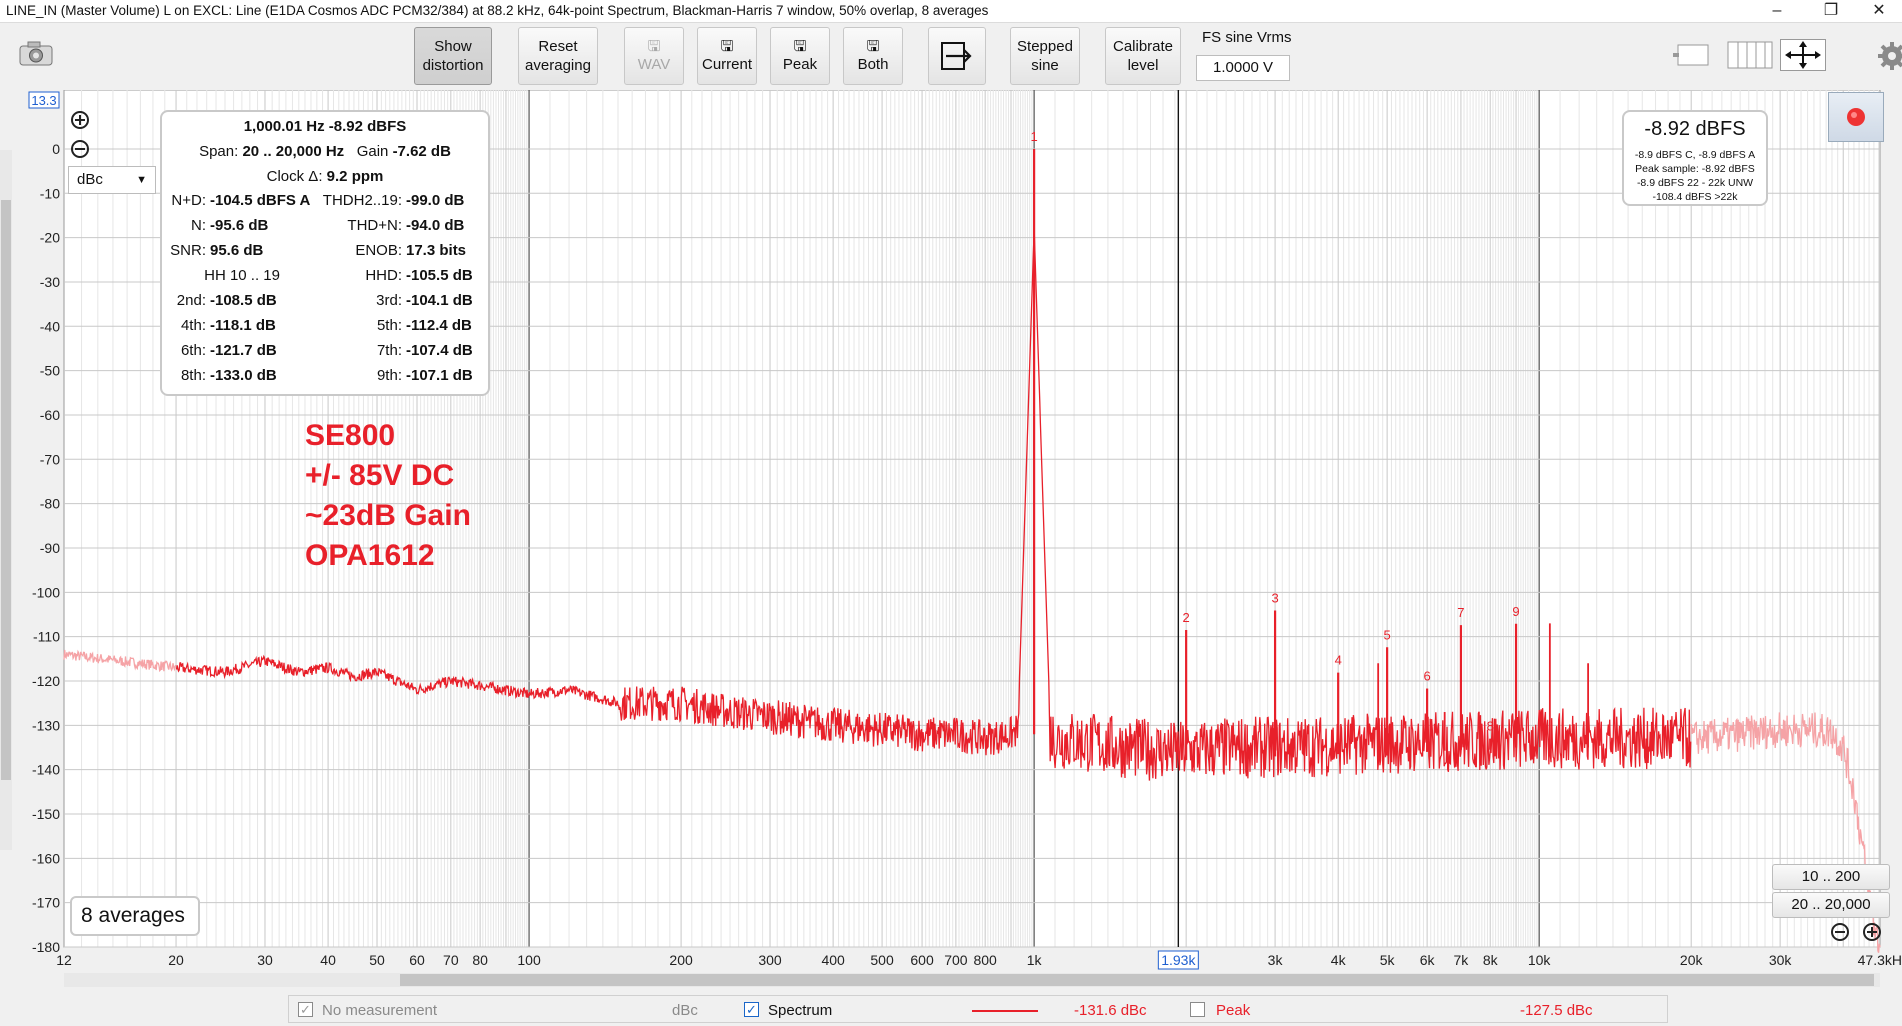 This screenshot has height=1026, width=1902. I want to click on horizontal-scrollbar-thumb, so click(1137, 980).